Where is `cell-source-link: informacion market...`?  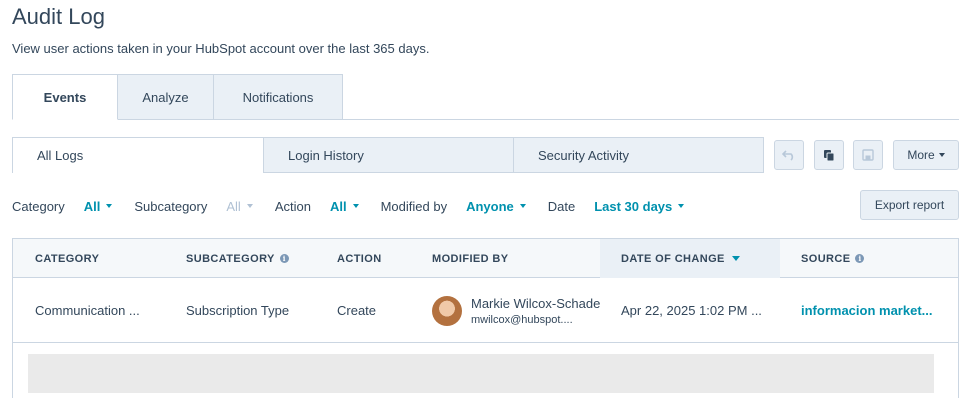
cell-source-link: informacion market... is located at coordinates (871, 310).